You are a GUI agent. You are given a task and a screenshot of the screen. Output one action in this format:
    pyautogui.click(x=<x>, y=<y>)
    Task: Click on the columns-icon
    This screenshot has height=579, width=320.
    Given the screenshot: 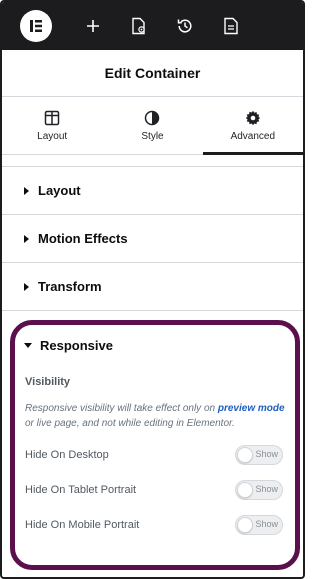 What is the action you would take?
    pyautogui.click(x=52, y=117)
    